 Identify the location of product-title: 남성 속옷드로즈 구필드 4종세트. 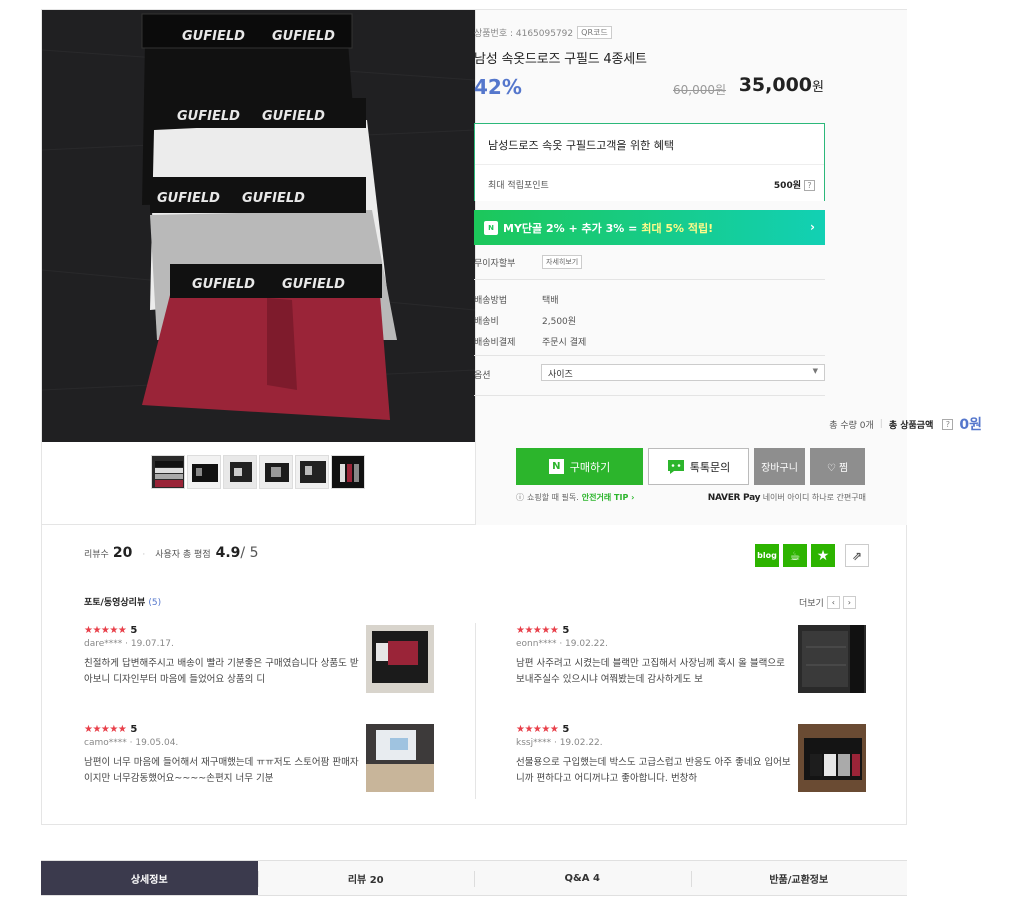
(560, 59).